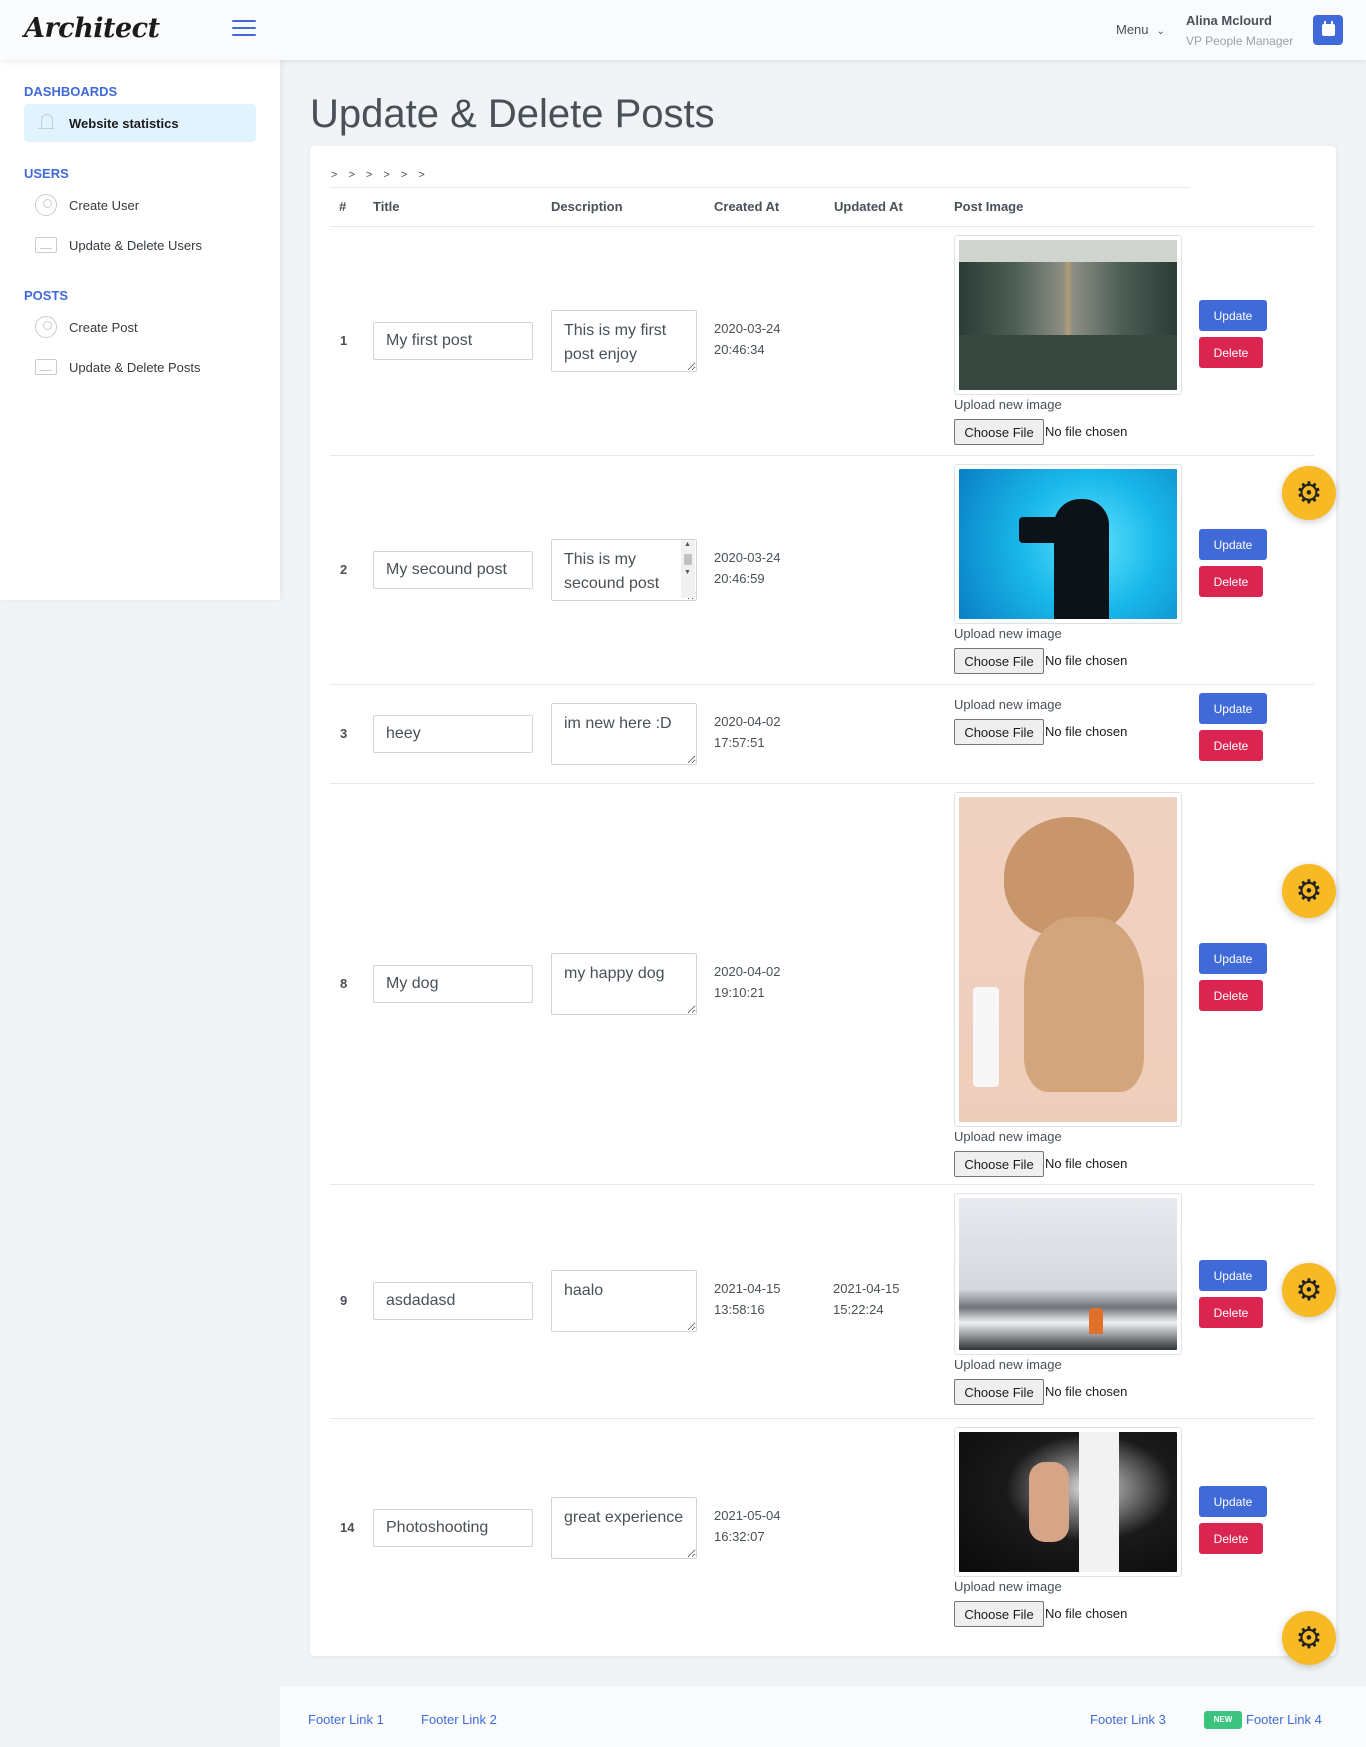 The image size is (1366, 1747). I want to click on page-title: Update & Delete Posts, so click(512, 114).